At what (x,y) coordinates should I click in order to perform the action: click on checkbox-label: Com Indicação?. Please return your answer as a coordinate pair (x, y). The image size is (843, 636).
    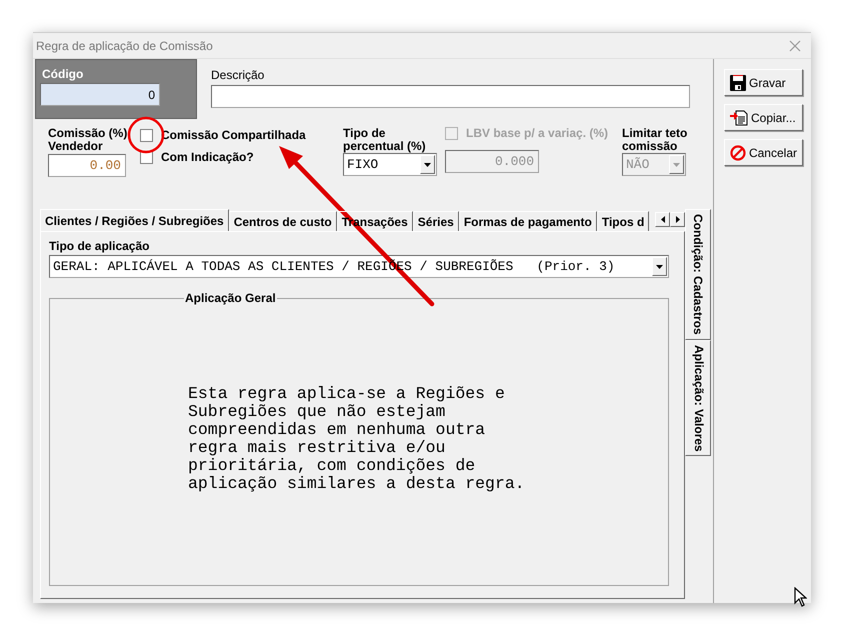
    Looking at the image, I should click on (207, 157).